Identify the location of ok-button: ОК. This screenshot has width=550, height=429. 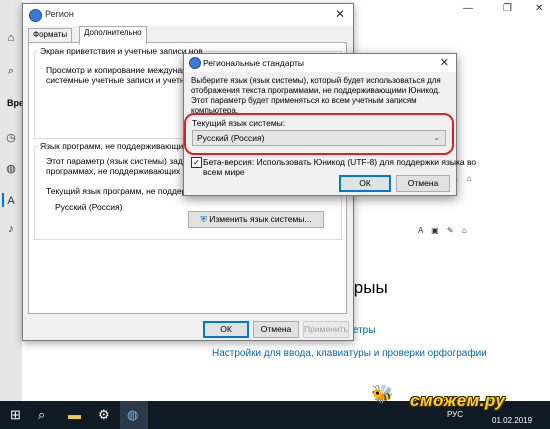
(226, 329).